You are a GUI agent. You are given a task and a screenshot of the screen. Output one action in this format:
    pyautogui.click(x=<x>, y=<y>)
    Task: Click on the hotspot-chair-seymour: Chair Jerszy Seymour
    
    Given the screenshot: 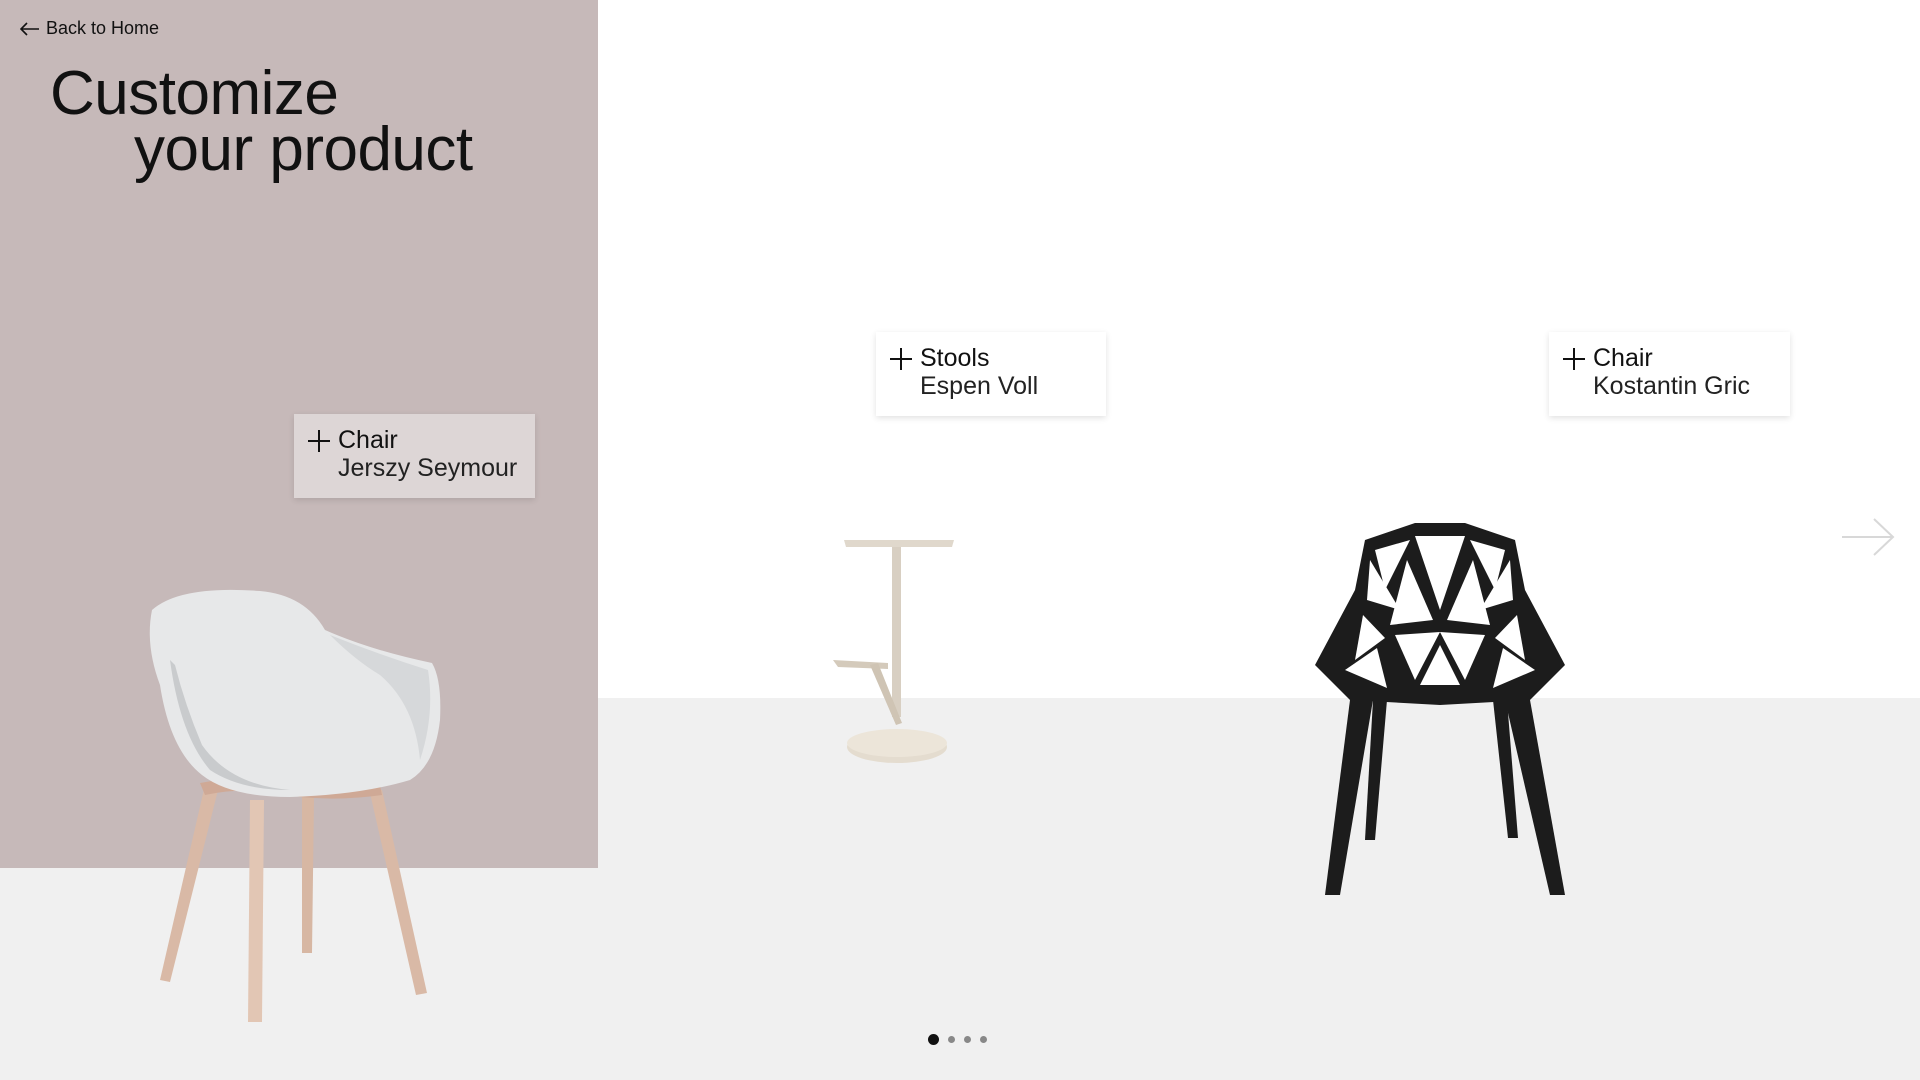 What is the action you would take?
    pyautogui.click(x=414, y=456)
    